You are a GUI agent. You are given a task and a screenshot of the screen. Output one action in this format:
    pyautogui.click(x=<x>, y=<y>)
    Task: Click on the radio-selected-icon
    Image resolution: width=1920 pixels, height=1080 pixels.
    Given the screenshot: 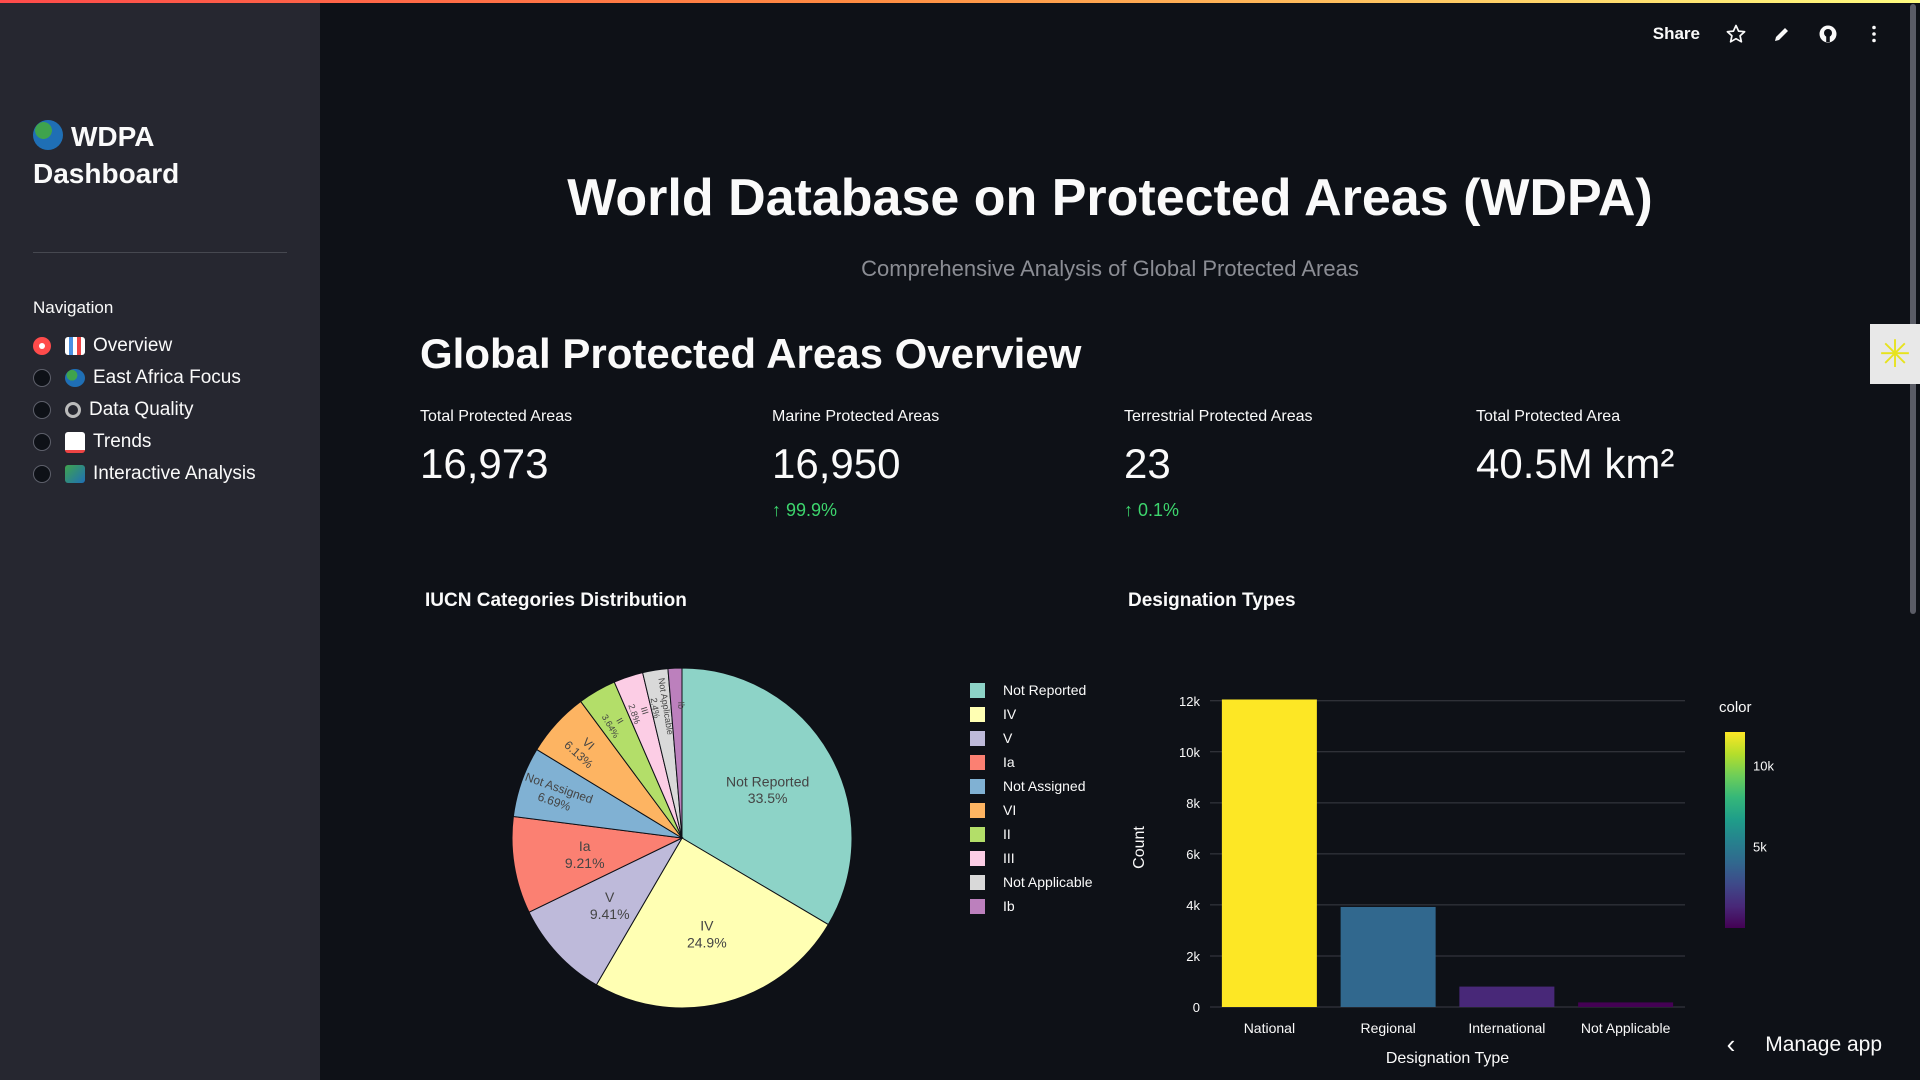 What is the action you would take?
    pyautogui.click(x=42, y=346)
    